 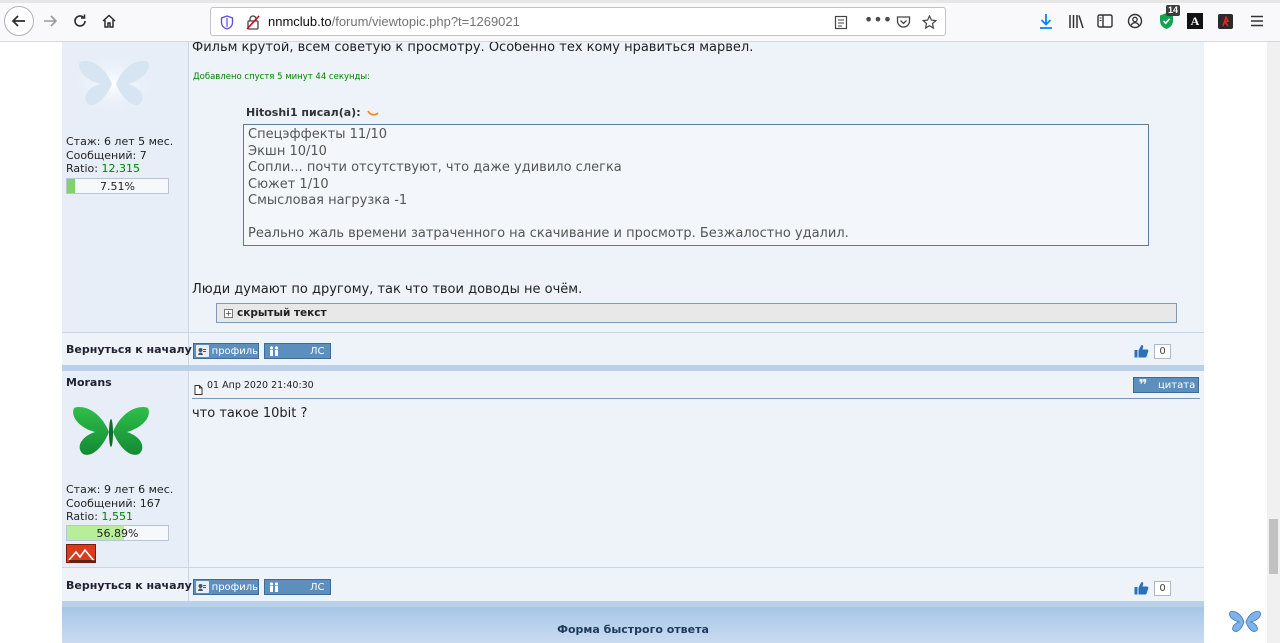 I want to click on post1-pm-button: ЛС, so click(x=297, y=351).